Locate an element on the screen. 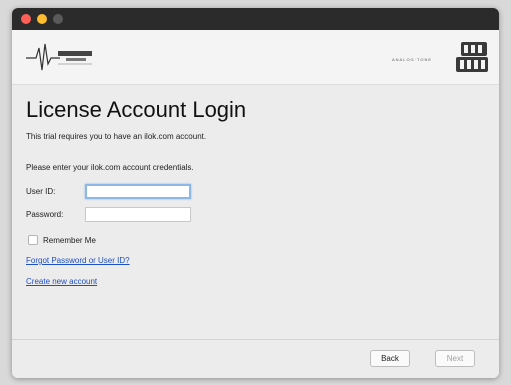 Image resolution: width=511 pixels, height=385 pixels. title-bar is located at coordinates (255, 19).